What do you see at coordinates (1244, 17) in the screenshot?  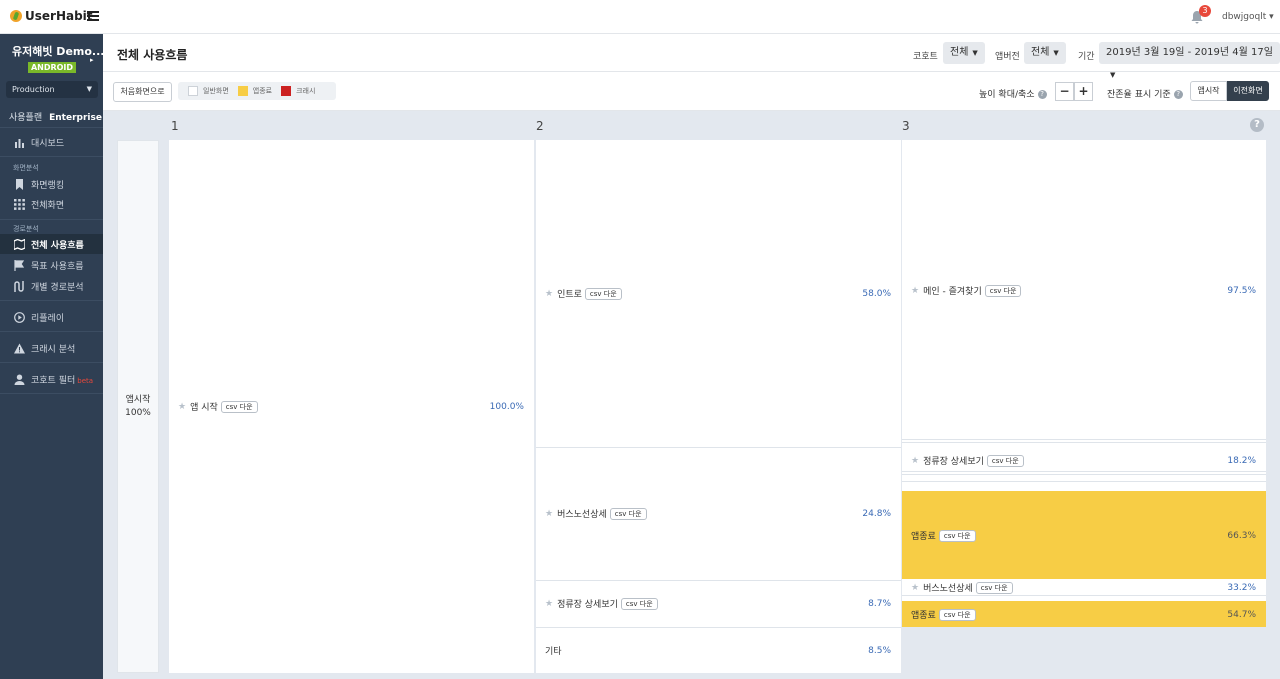 I see `user-name: dbwjgoqlt` at bounding box center [1244, 17].